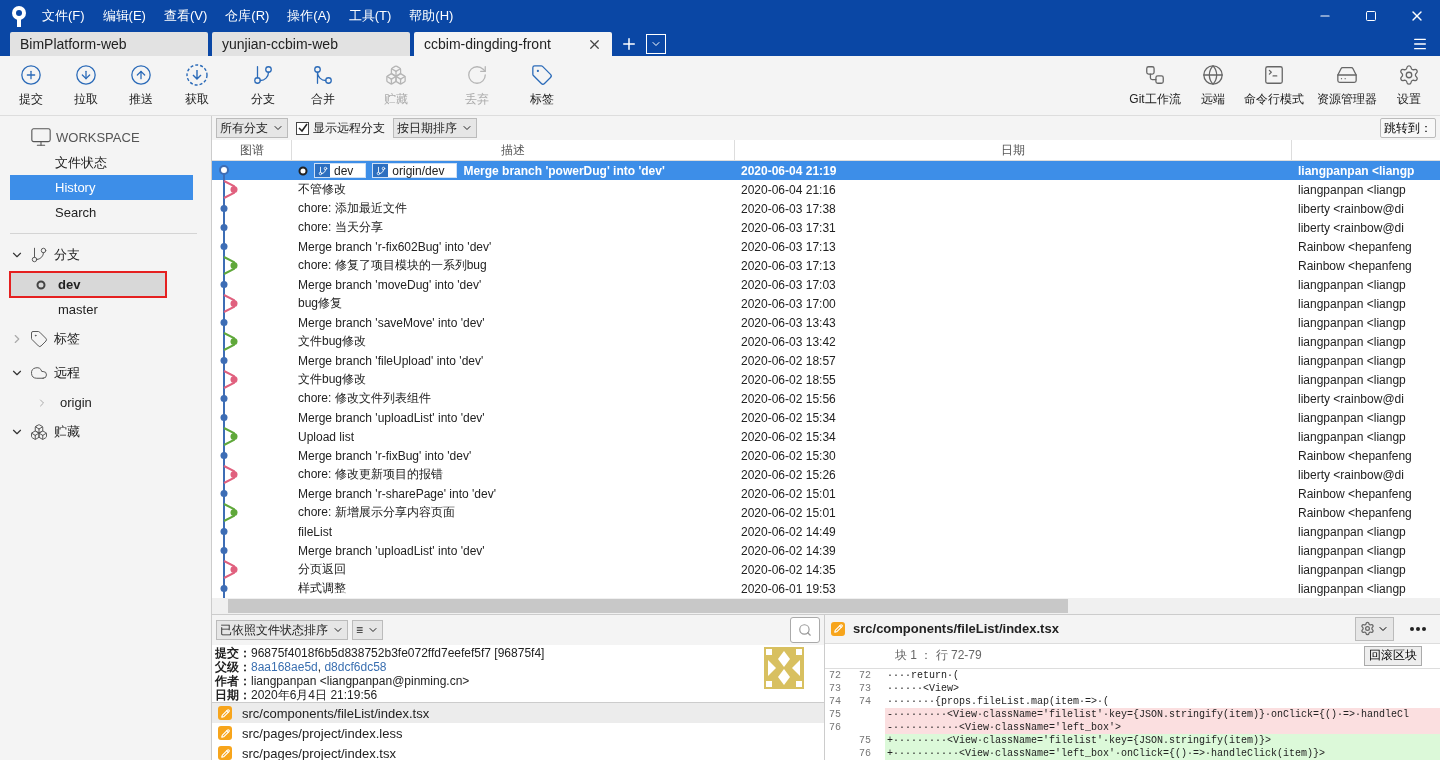  What do you see at coordinates (332, 379) in the screenshot?
I see `commit-message: 文件bug修改` at bounding box center [332, 379].